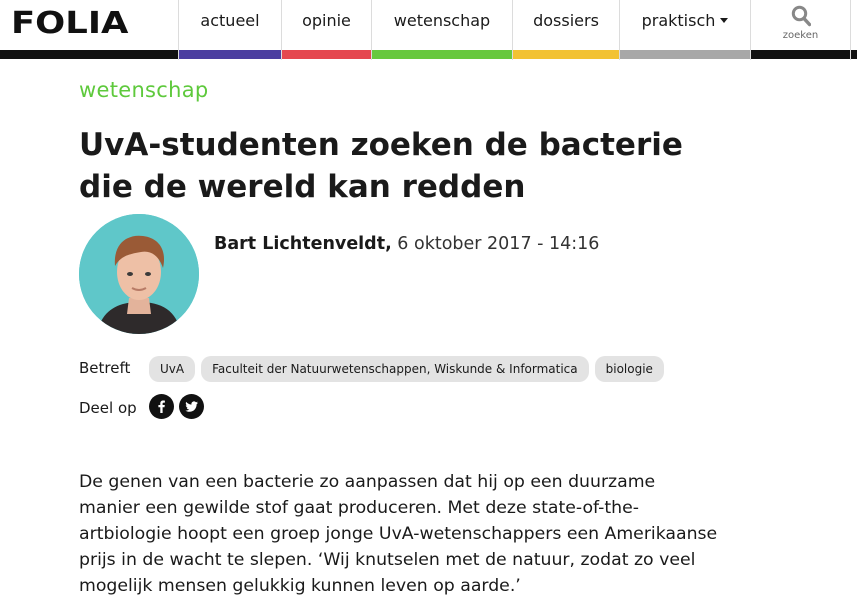 Image resolution: width=857 pixels, height=612 pixels. Describe the element at coordinates (801, 16) in the screenshot. I see `search-icon` at that location.